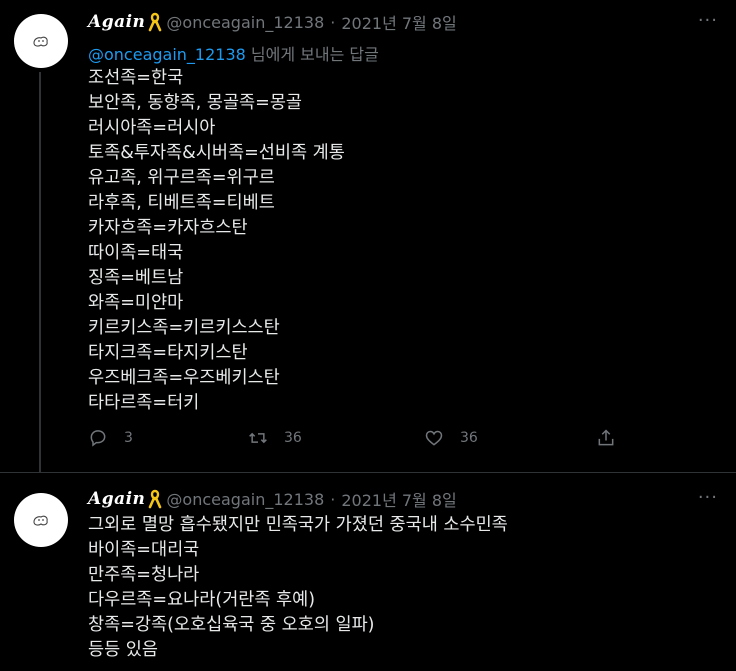  Describe the element at coordinates (195, 103) in the screenshot. I see `tweet-line: 보안족, 동향족, 몽골족=몽골` at that location.